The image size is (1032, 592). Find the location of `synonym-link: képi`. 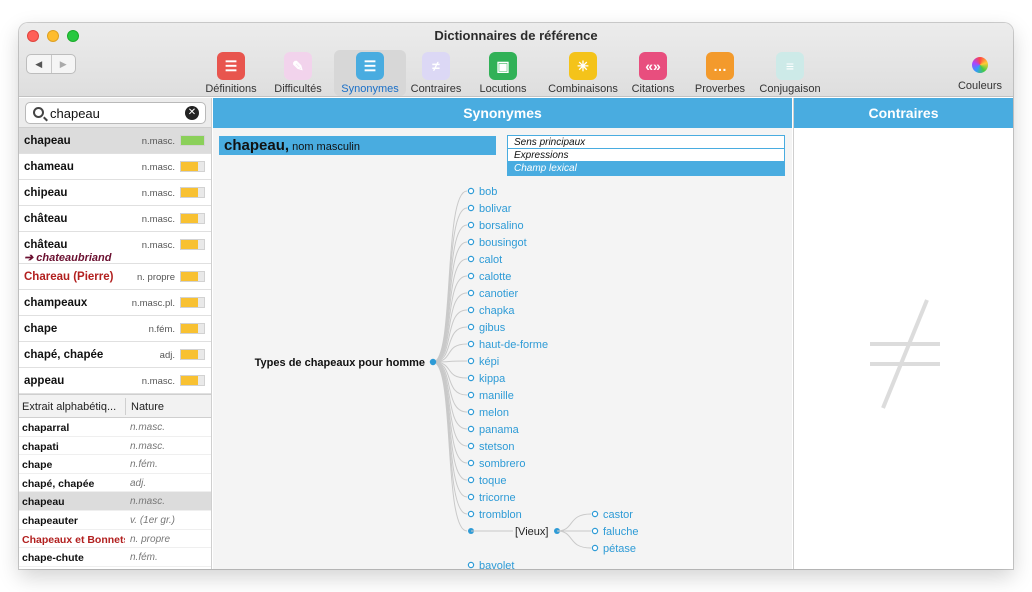

synonym-link: képi is located at coordinates (489, 362).